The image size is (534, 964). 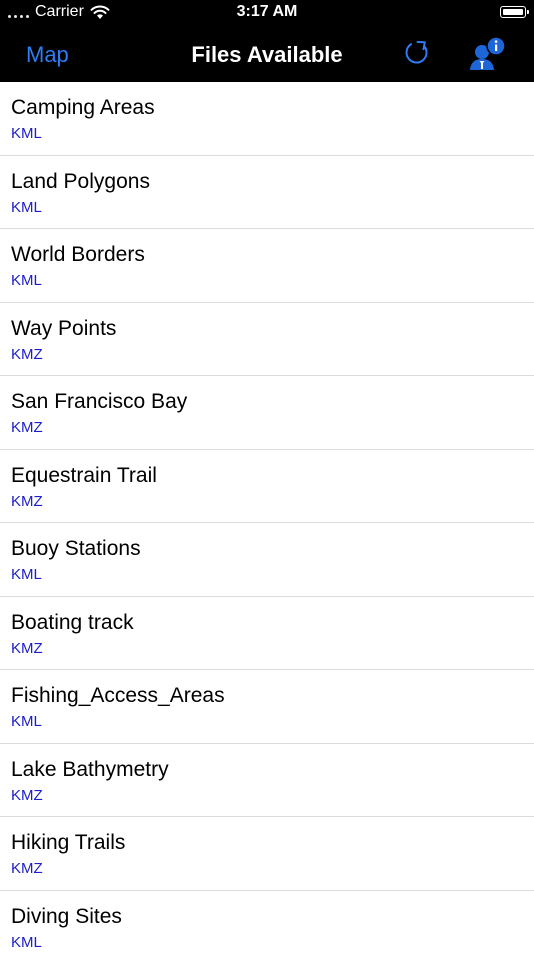 I want to click on list-item: Land Polygons KML, so click(x=267, y=193).